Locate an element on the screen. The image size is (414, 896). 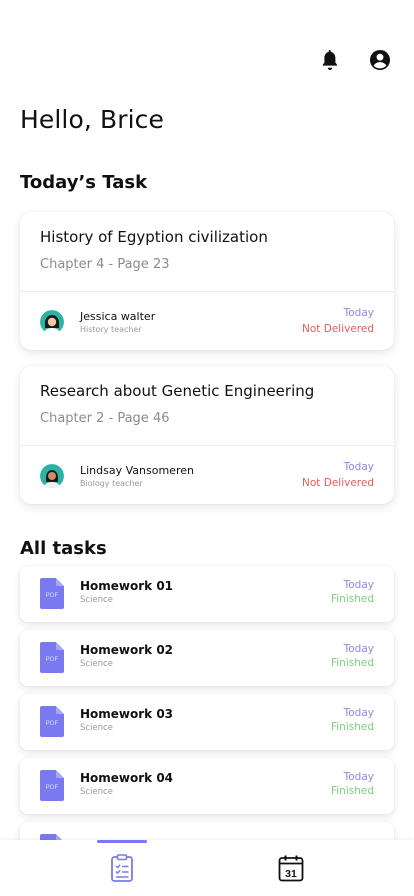
homework-card: PDF Homework 03 Science Today Finished is located at coordinates (207, 722).